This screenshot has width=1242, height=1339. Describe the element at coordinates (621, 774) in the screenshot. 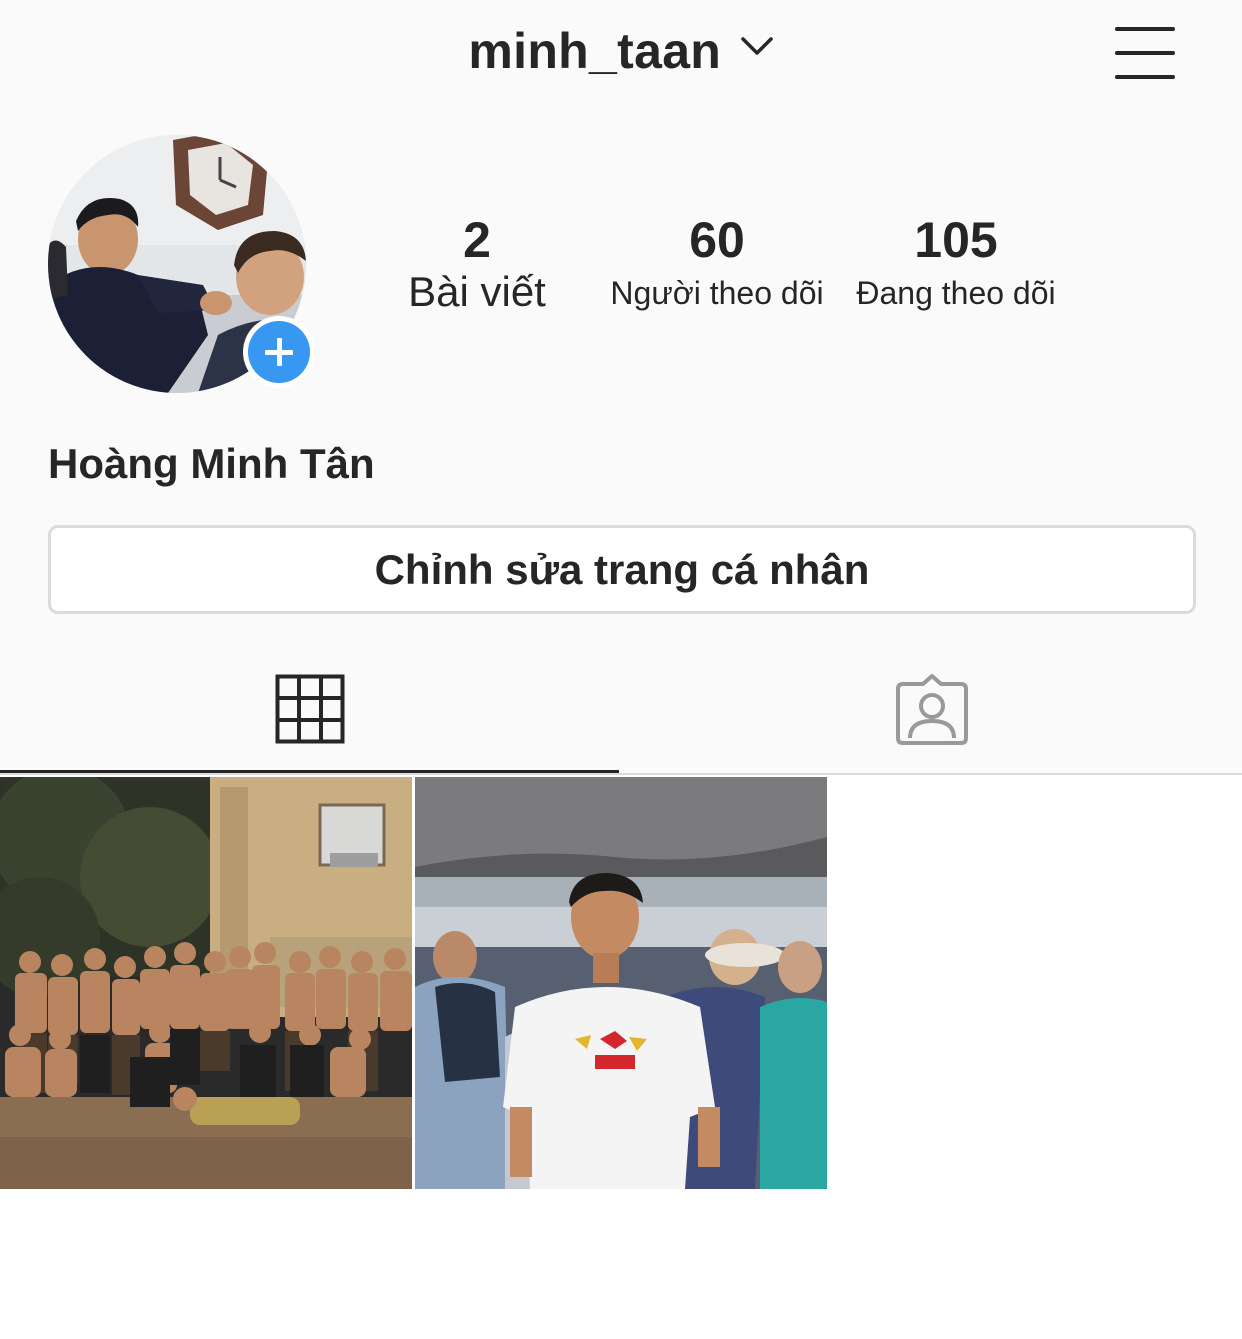

I see `tab-divider` at that location.